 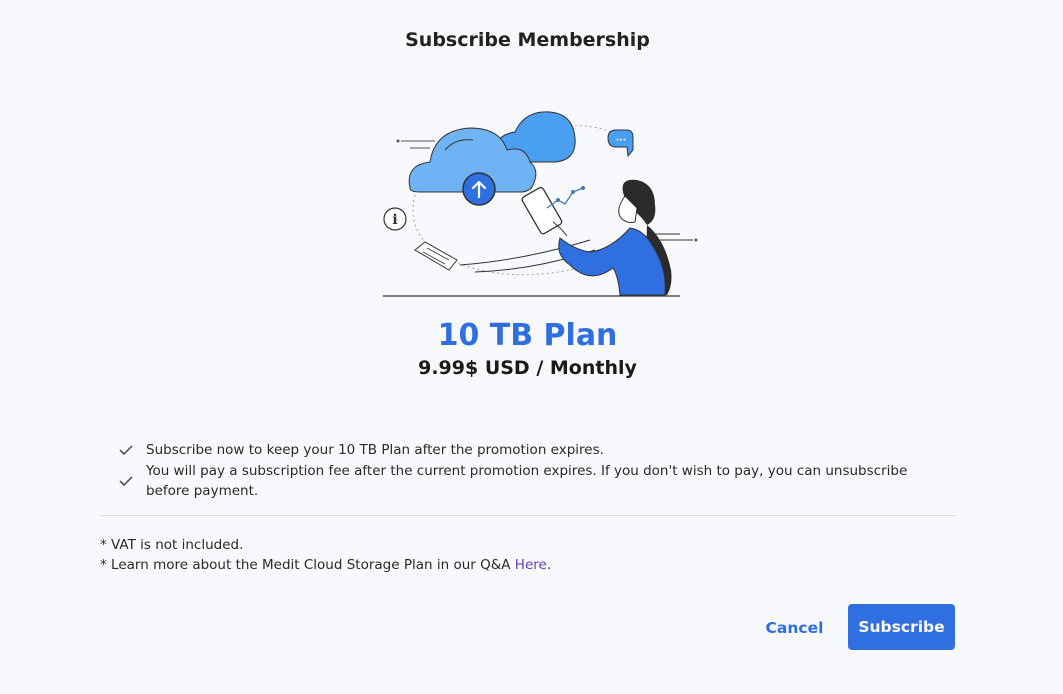 I want to click on qa-here-link: Here, so click(x=531, y=565).